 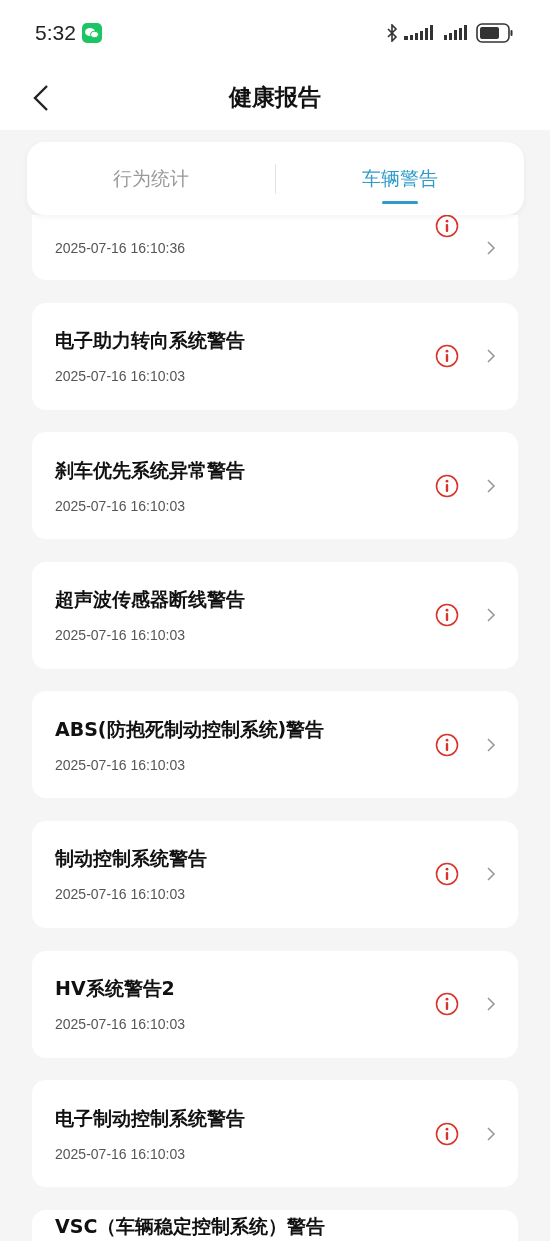 What do you see at coordinates (275, 356) in the screenshot?
I see `warning-card: 电子助力转向系统警告 2025-07-16 16:10:03` at bounding box center [275, 356].